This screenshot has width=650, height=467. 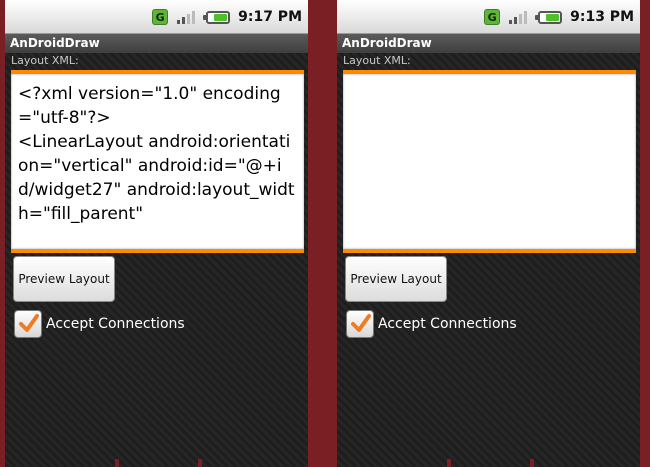 I want to click on status-clock: 9:13 PM, so click(x=602, y=17).